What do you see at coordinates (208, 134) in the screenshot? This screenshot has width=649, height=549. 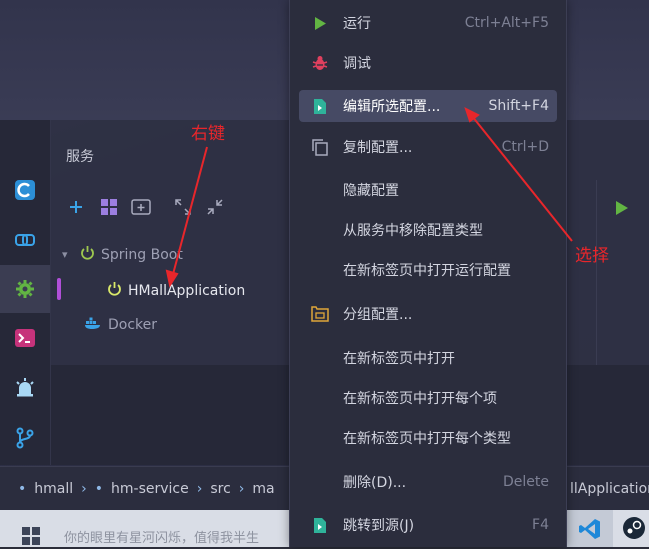 I see `annotation-right-click-label: 右键` at bounding box center [208, 134].